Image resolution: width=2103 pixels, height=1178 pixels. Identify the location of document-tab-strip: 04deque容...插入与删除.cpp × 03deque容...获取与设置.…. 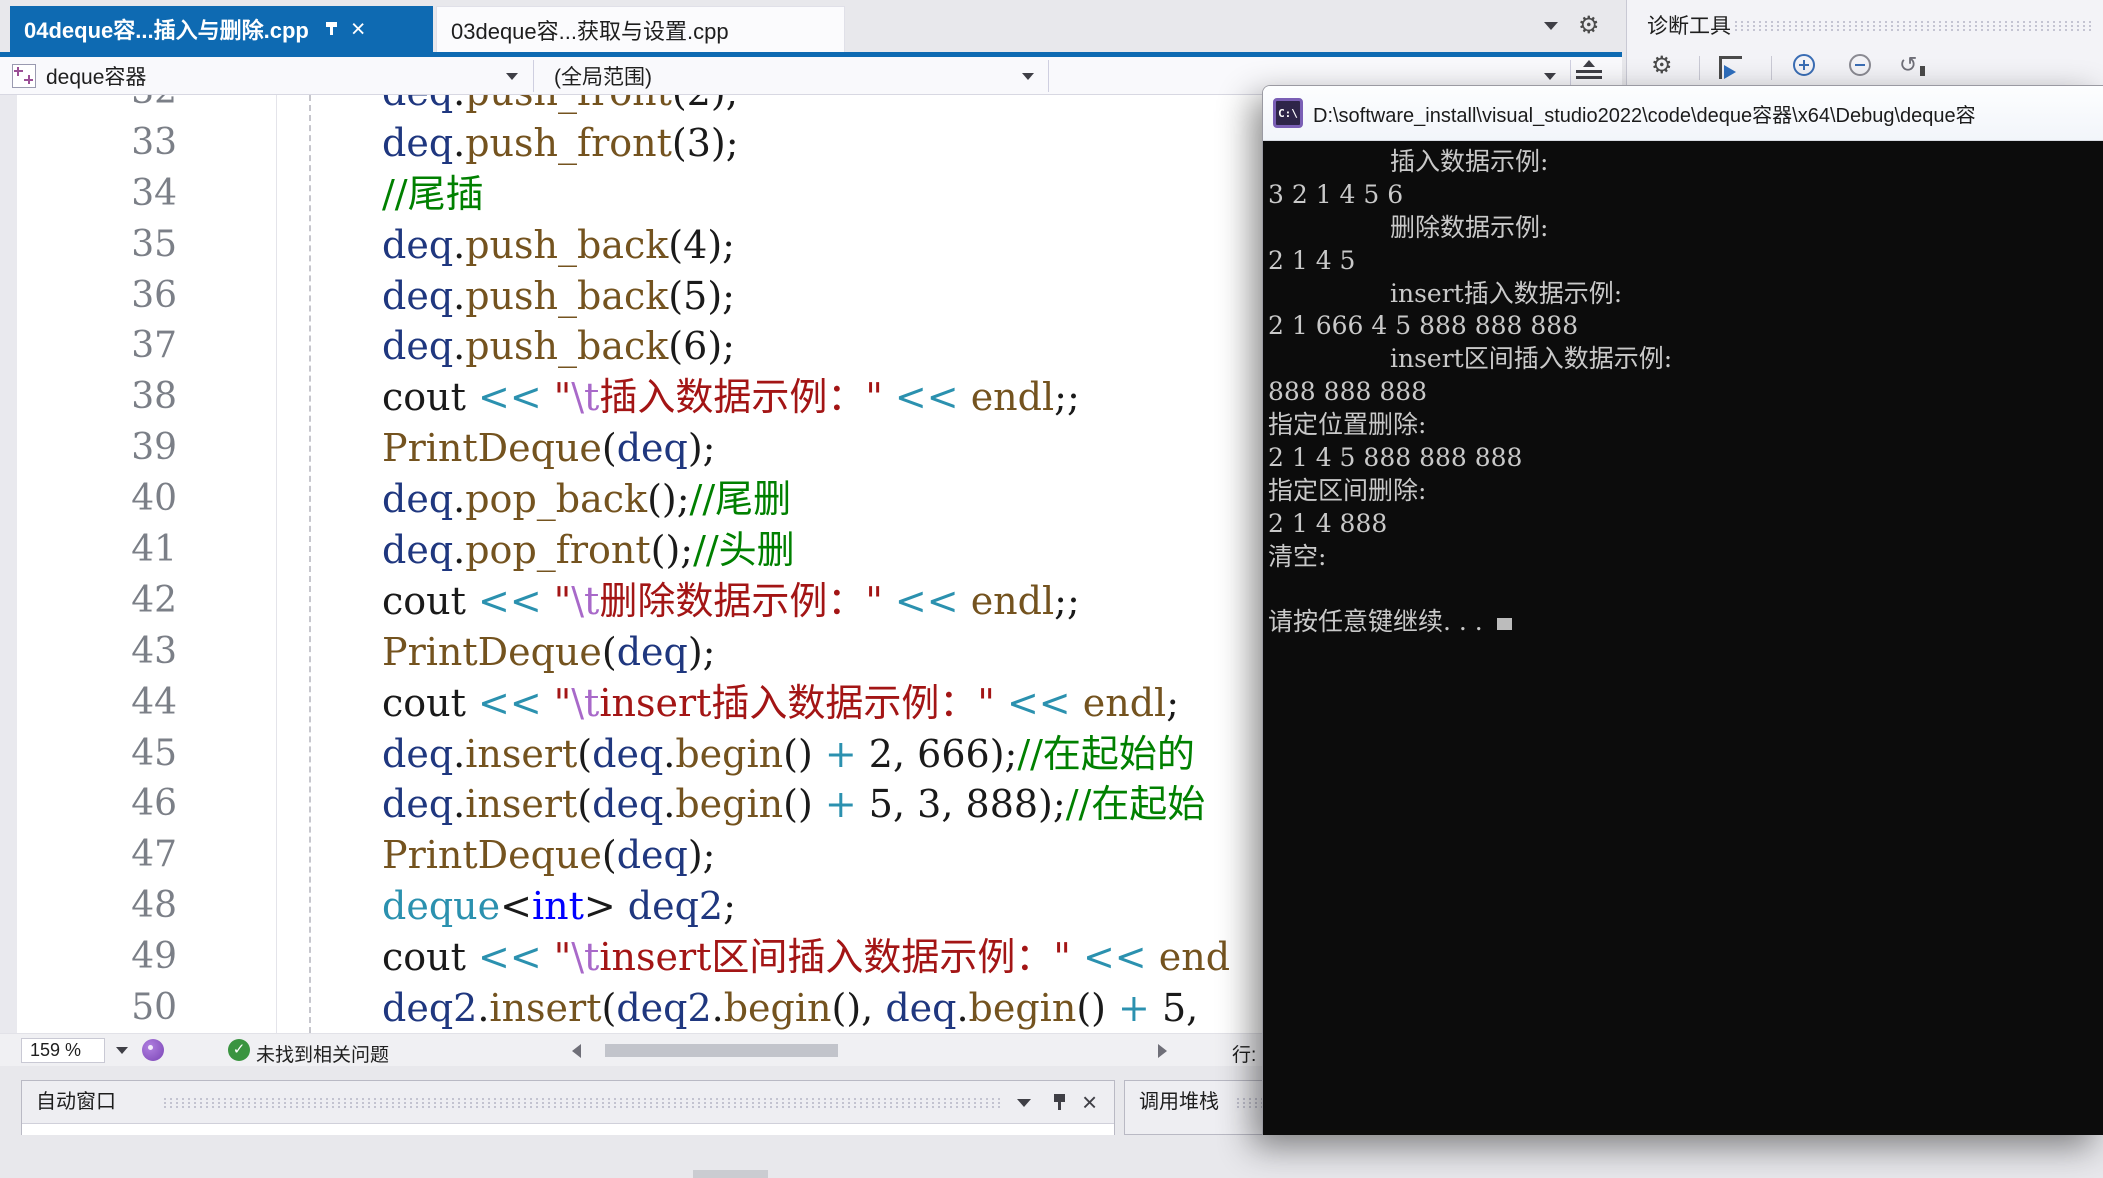
(811, 26).